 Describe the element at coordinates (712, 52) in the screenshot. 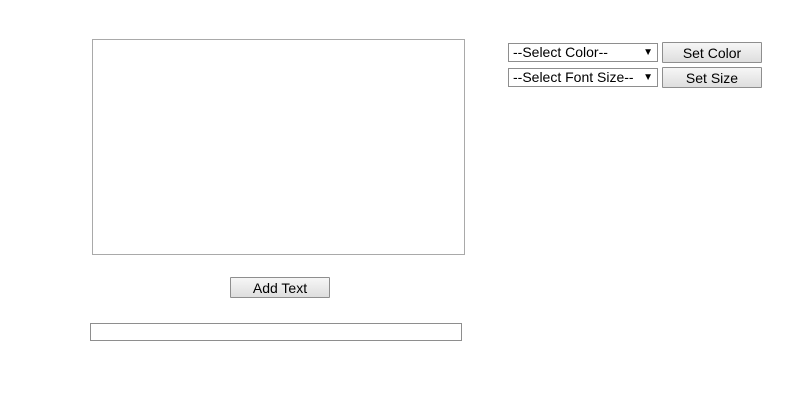

I see `set-color-button: Set Color` at that location.